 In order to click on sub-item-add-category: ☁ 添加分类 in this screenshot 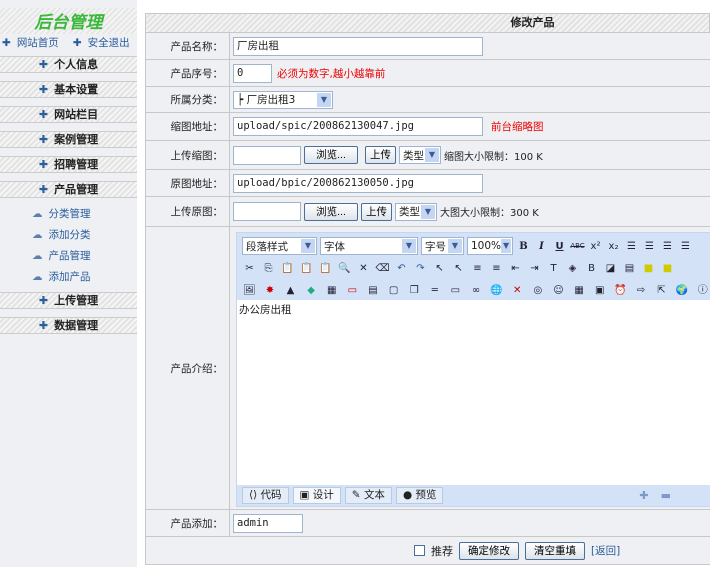, I will do `click(61, 234)`.